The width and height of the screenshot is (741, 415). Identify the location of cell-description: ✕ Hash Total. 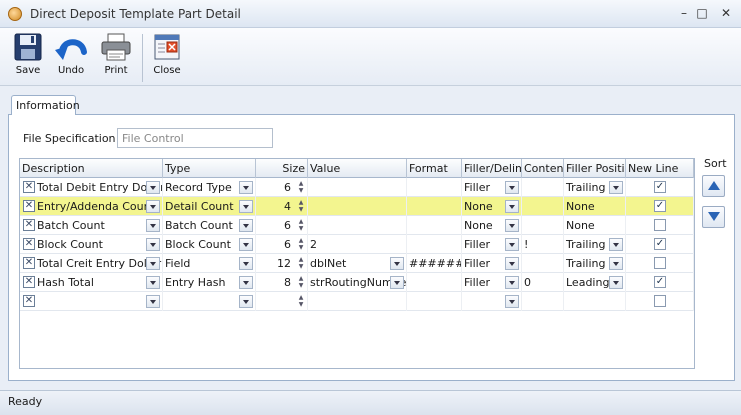
(91, 282).